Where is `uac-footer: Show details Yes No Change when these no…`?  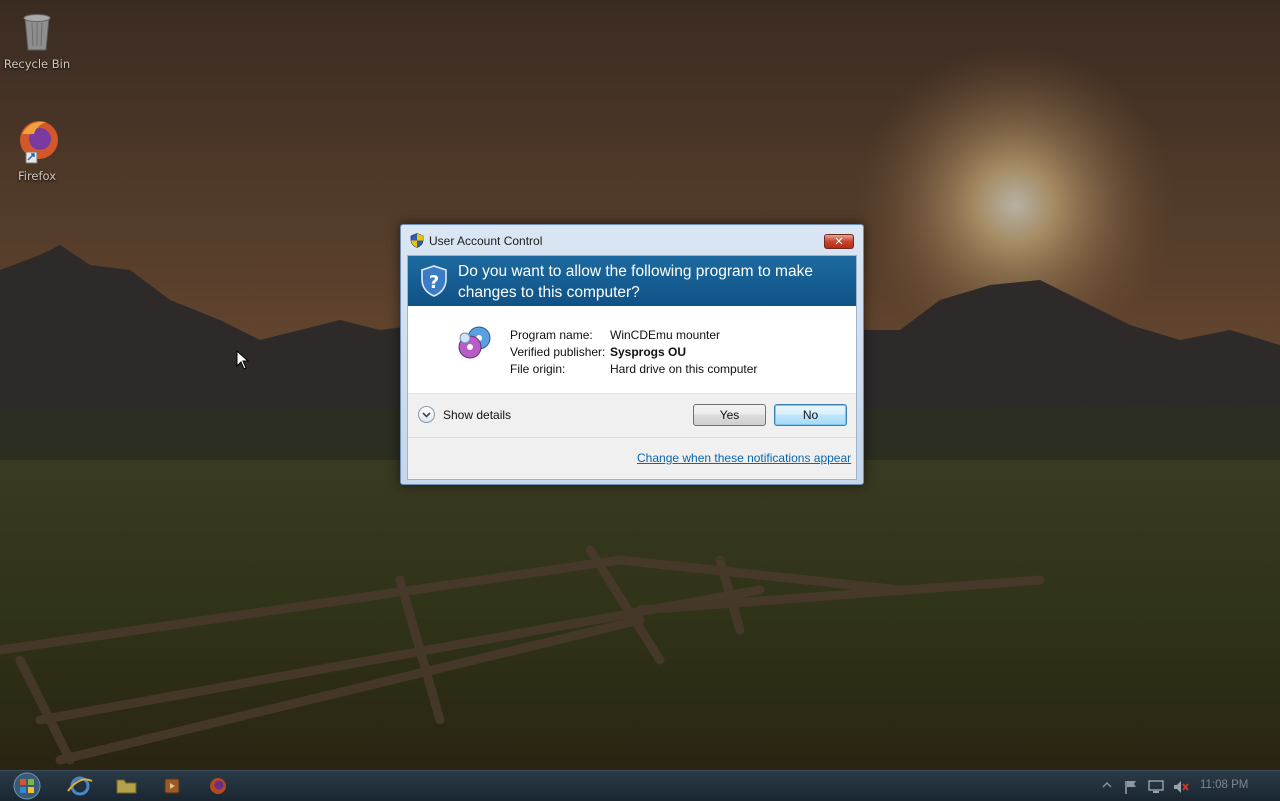
uac-footer: Show details Yes No Change when these no… is located at coordinates (632, 436).